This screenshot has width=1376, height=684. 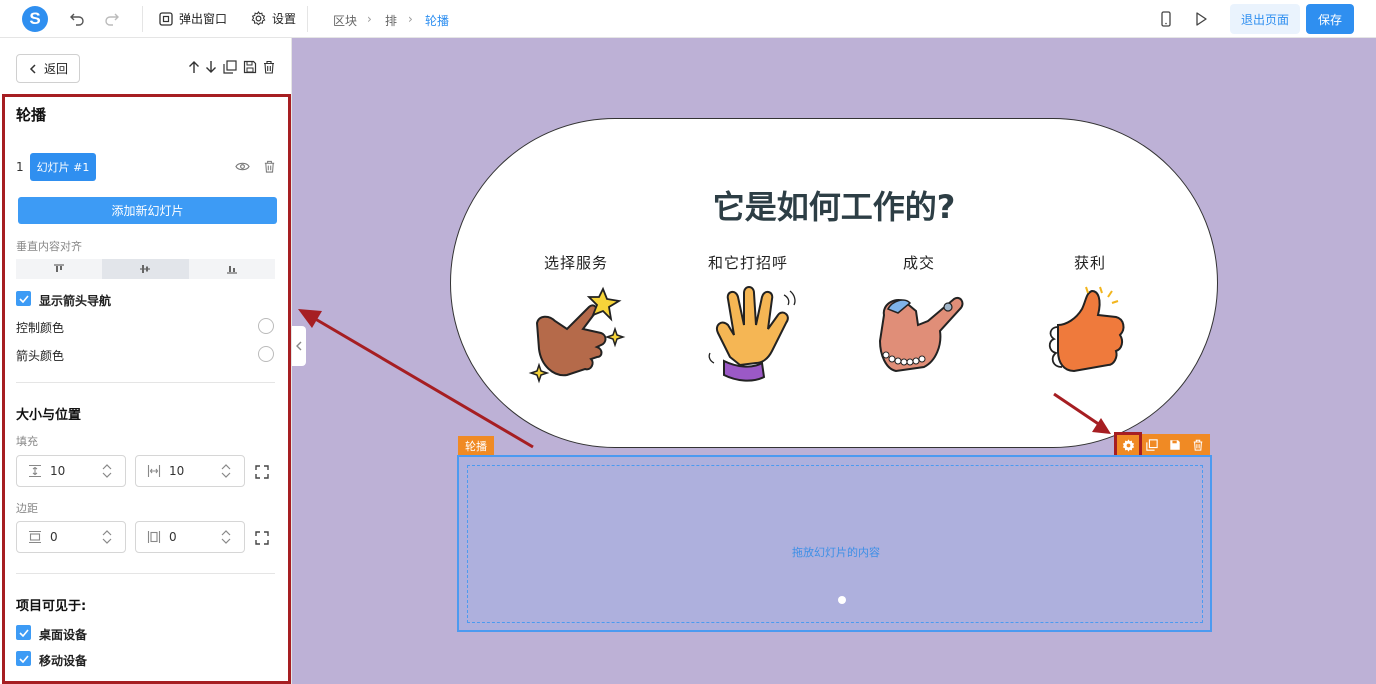 I want to click on horizontal-padding-icon, so click(x=154, y=471).